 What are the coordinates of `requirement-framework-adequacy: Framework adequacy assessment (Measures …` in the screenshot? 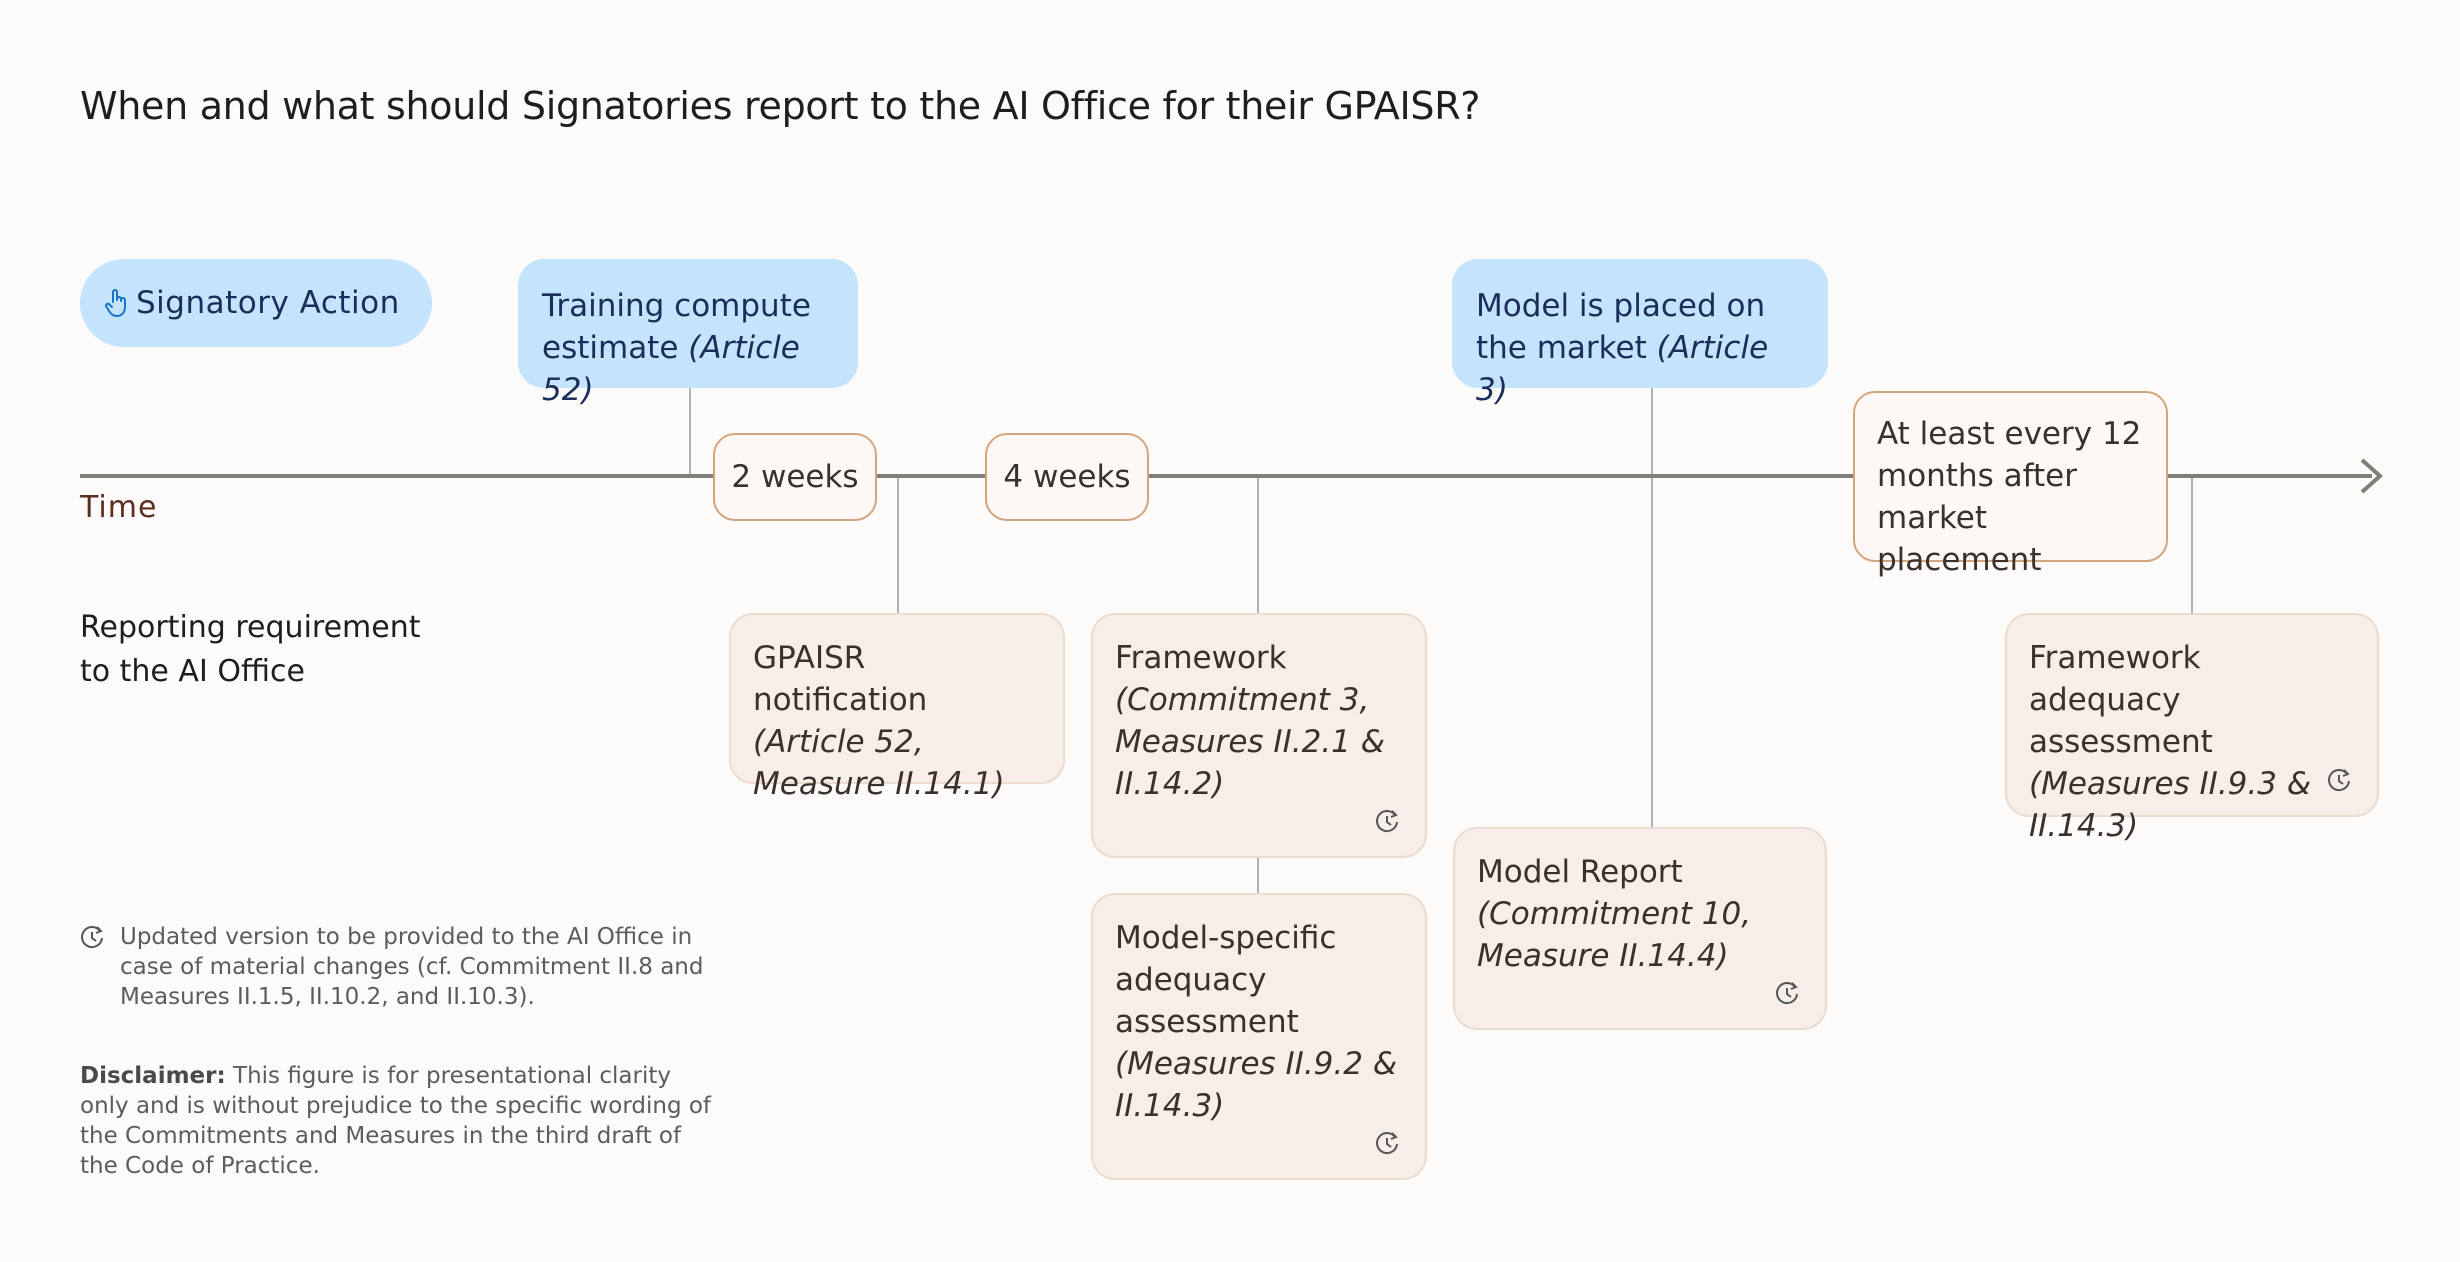 It's located at (2192, 728).